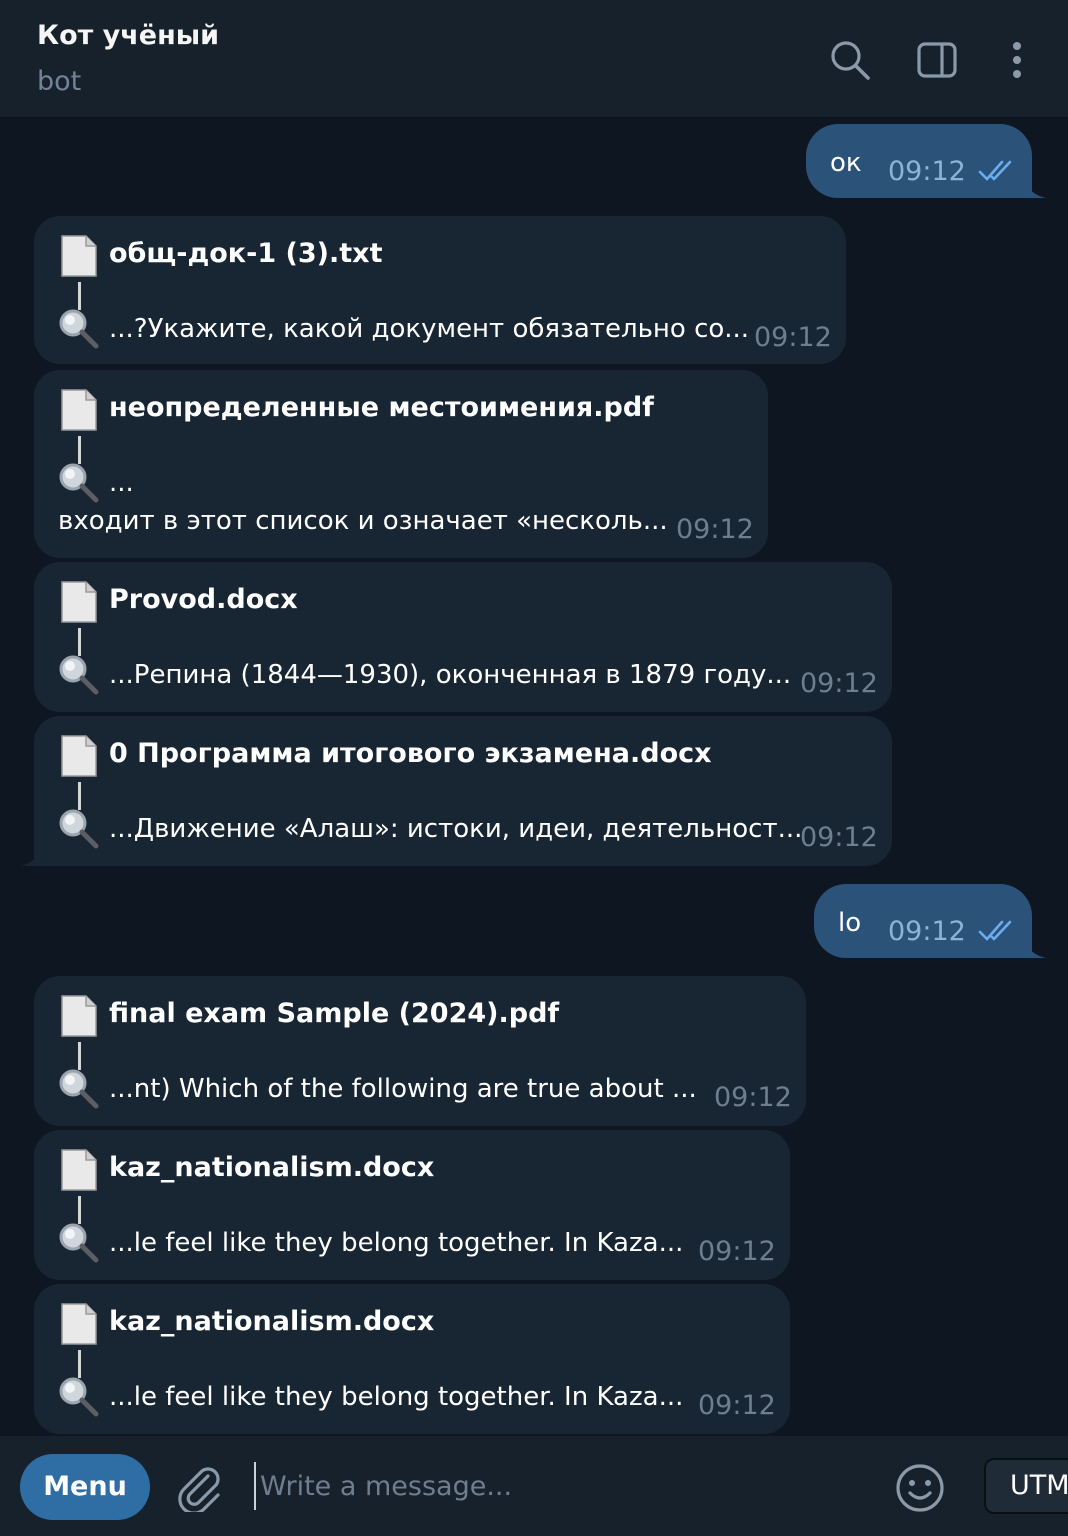  What do you see at coordinates (850, 923) in the screenshot?
I see `message-text: lo` at bounding box center [850, 923].